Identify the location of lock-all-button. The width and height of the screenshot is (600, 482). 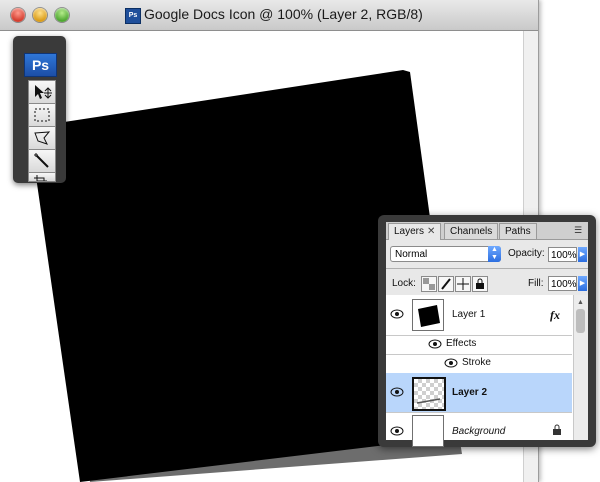
(480, 284).